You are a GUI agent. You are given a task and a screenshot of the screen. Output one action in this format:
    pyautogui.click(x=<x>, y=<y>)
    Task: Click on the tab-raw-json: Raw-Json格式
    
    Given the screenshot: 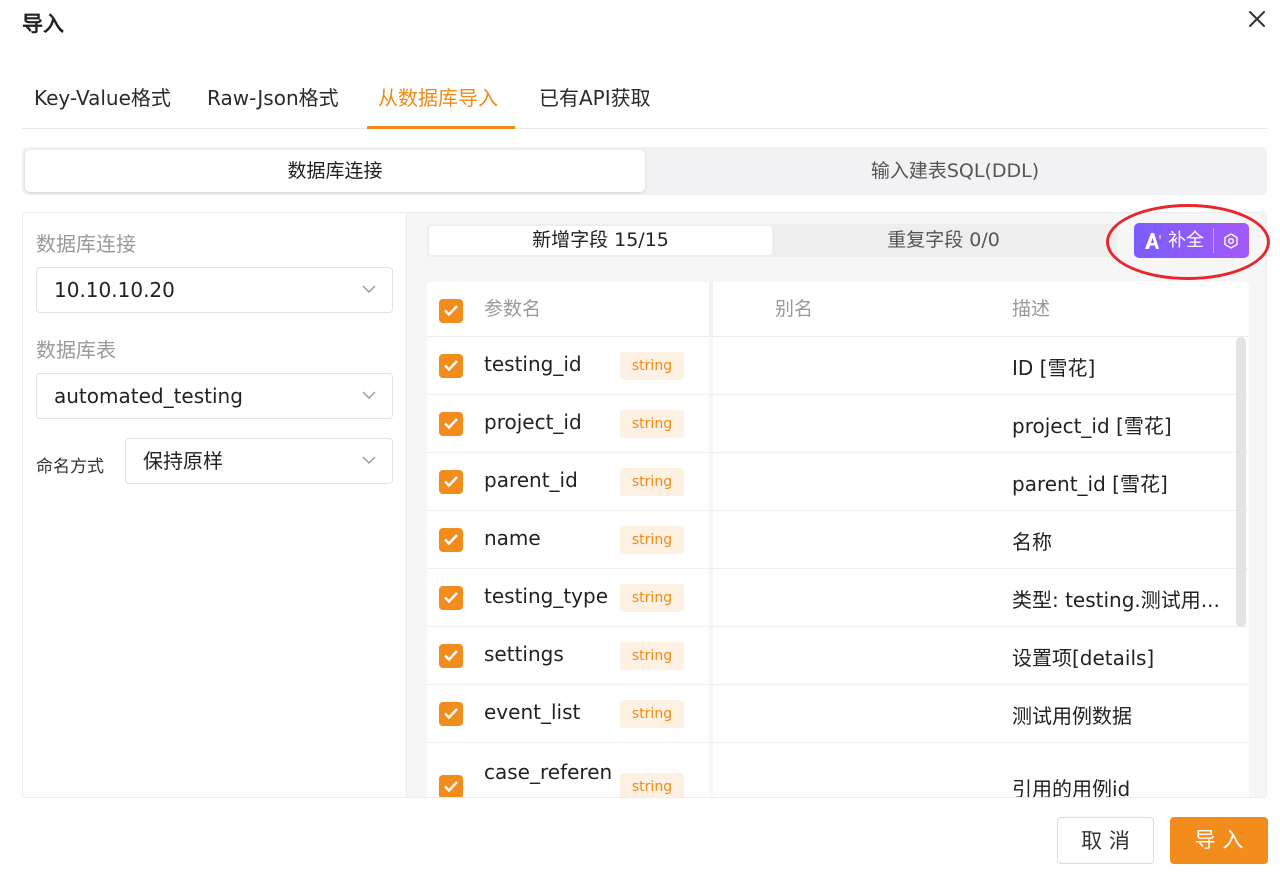 What is the action you would take?
    pyautogui.click(x=273, y=104)
    